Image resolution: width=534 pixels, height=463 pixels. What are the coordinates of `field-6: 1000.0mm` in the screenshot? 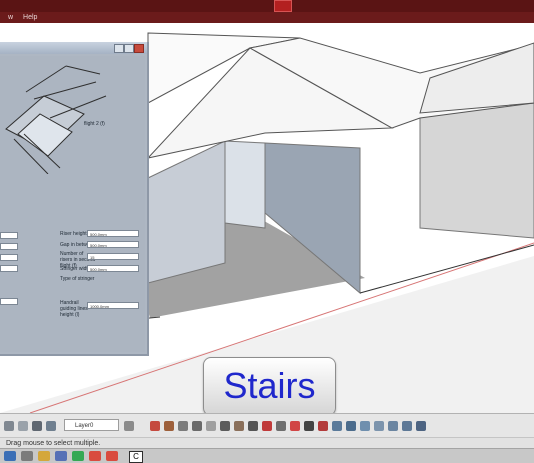 It's located at (113, 305).